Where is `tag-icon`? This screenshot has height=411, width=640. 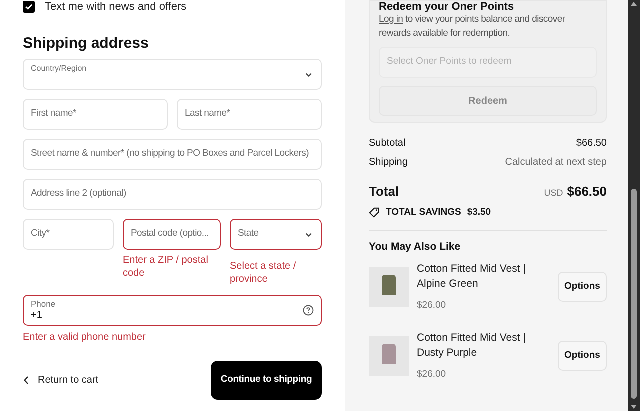 tag-icon is located at coordinates (374, 212).